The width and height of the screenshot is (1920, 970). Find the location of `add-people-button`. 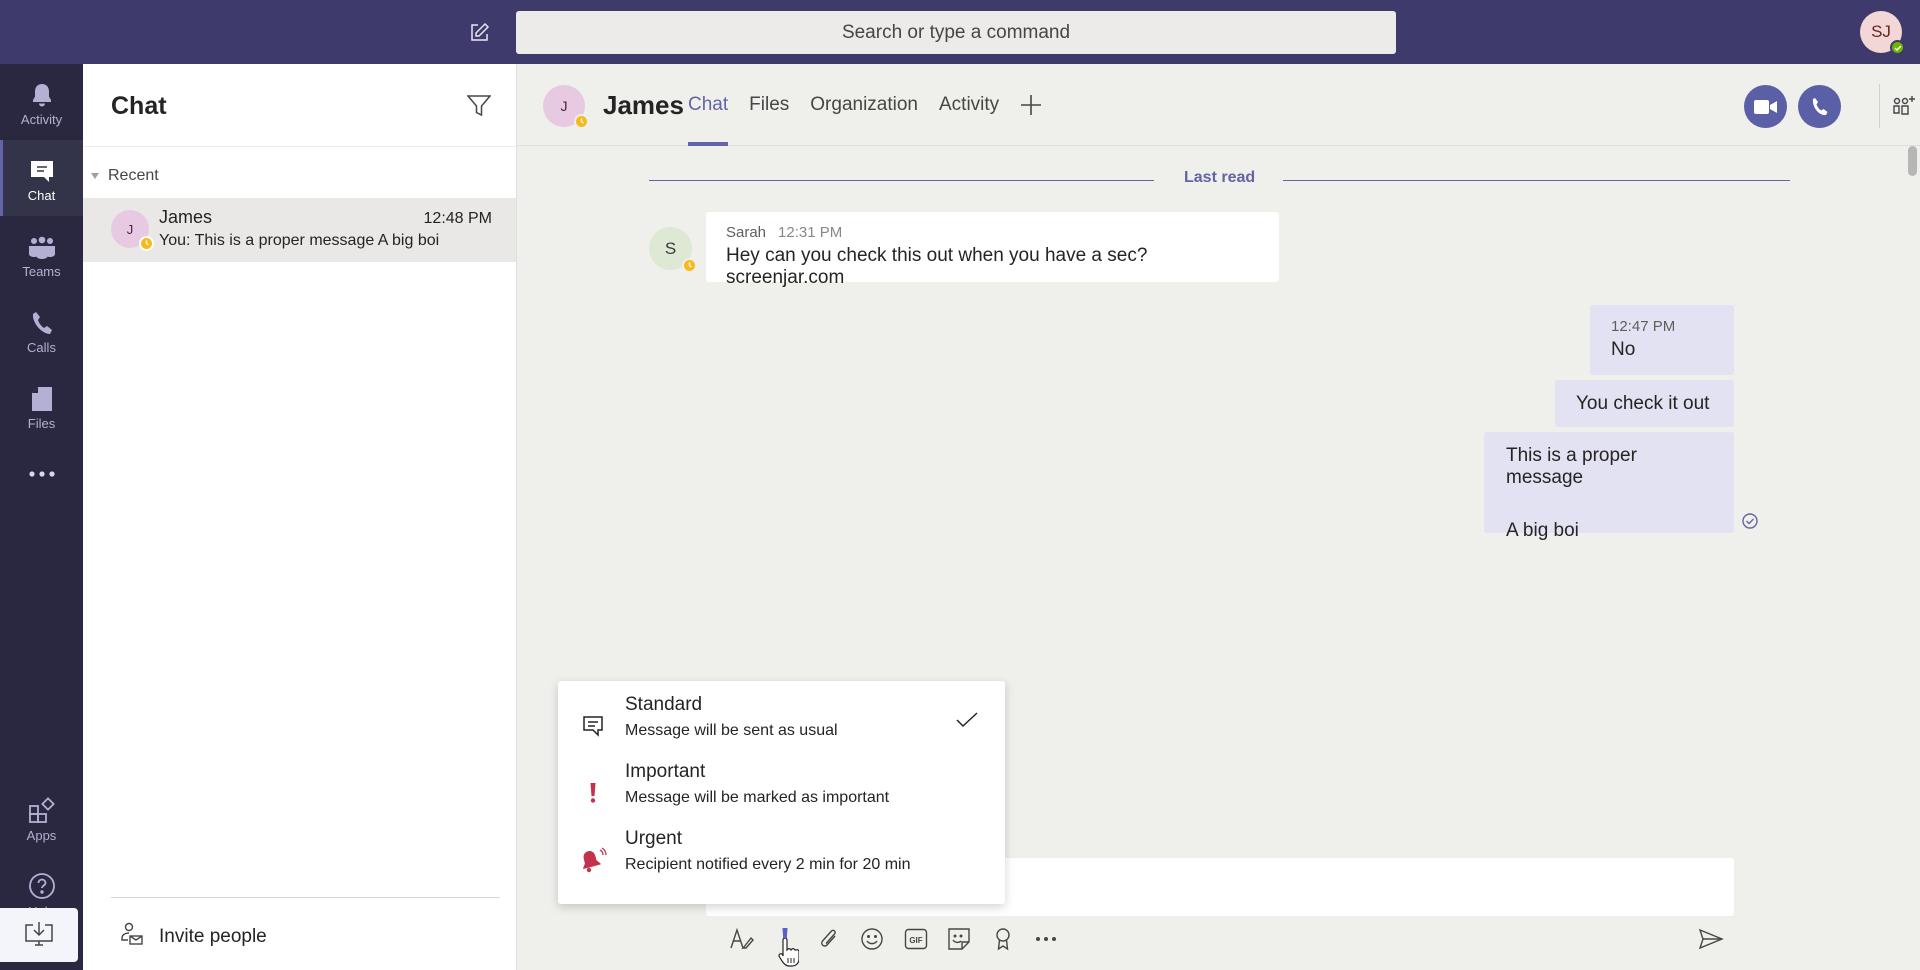

add-people-button is located at coordinates (1903, 106).